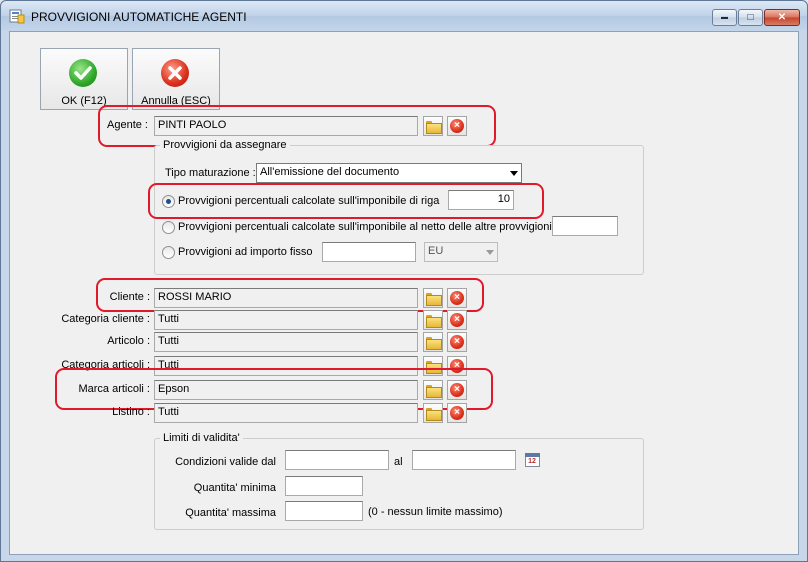 This screenshot has width=808, height=562. What do you see at coordinates (245, 252) in the screenshot?
I see `radio-fixed-amount-label: Provvigioni ad importo fisso` at bounding box center [245, 252].